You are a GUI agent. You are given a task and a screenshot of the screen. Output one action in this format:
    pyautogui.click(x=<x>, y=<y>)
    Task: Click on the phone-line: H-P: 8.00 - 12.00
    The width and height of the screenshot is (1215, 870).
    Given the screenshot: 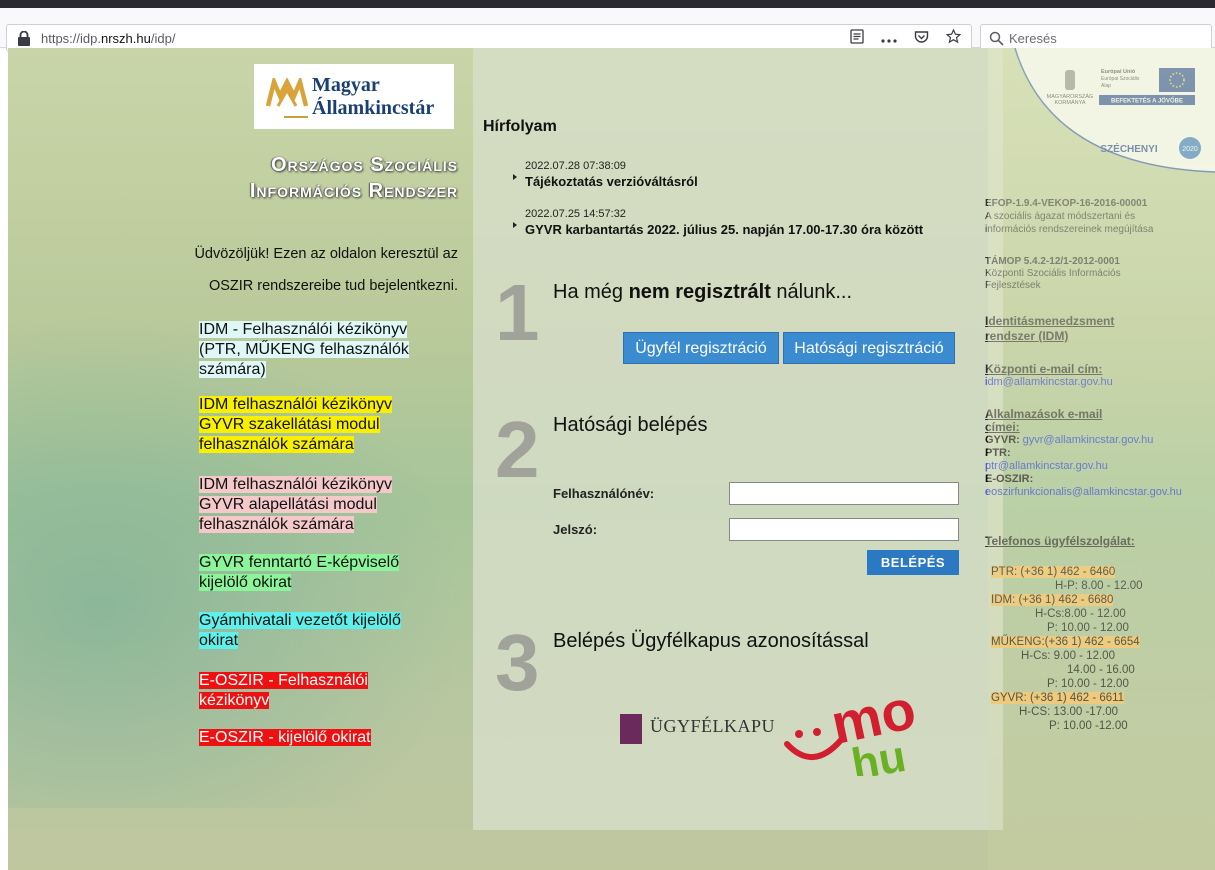 What is the action you would take?
    pyautogui.click(x=1099, y=586)
    